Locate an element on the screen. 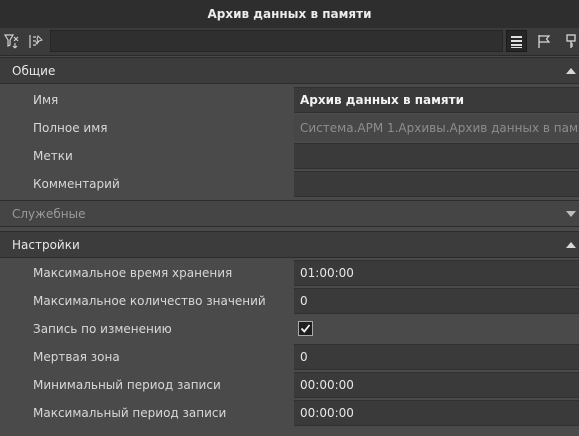 Image resolution: width=579 pixels, height=436 pixels. property-label: Запись по изменению is located at coordinates (102, 329).